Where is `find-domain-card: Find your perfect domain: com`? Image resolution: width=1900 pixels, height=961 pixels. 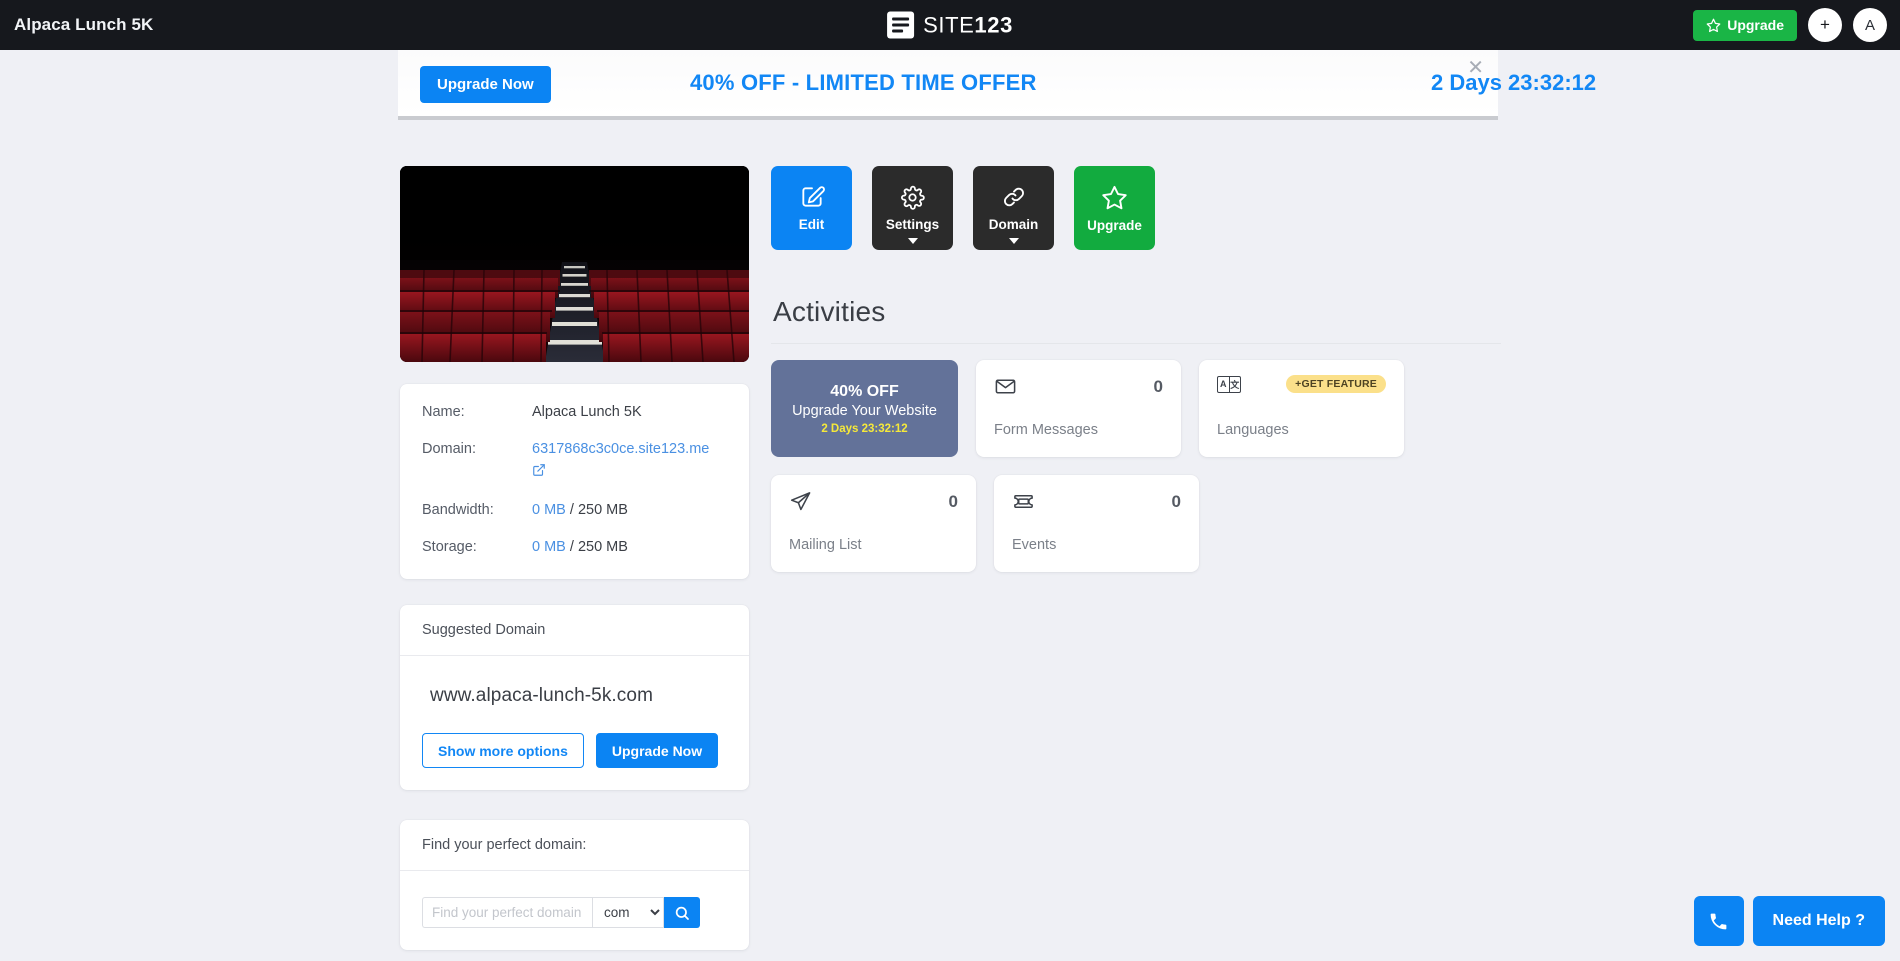 find-domain-card: Find your perfect domain: com is located at coordinates (574, 885).